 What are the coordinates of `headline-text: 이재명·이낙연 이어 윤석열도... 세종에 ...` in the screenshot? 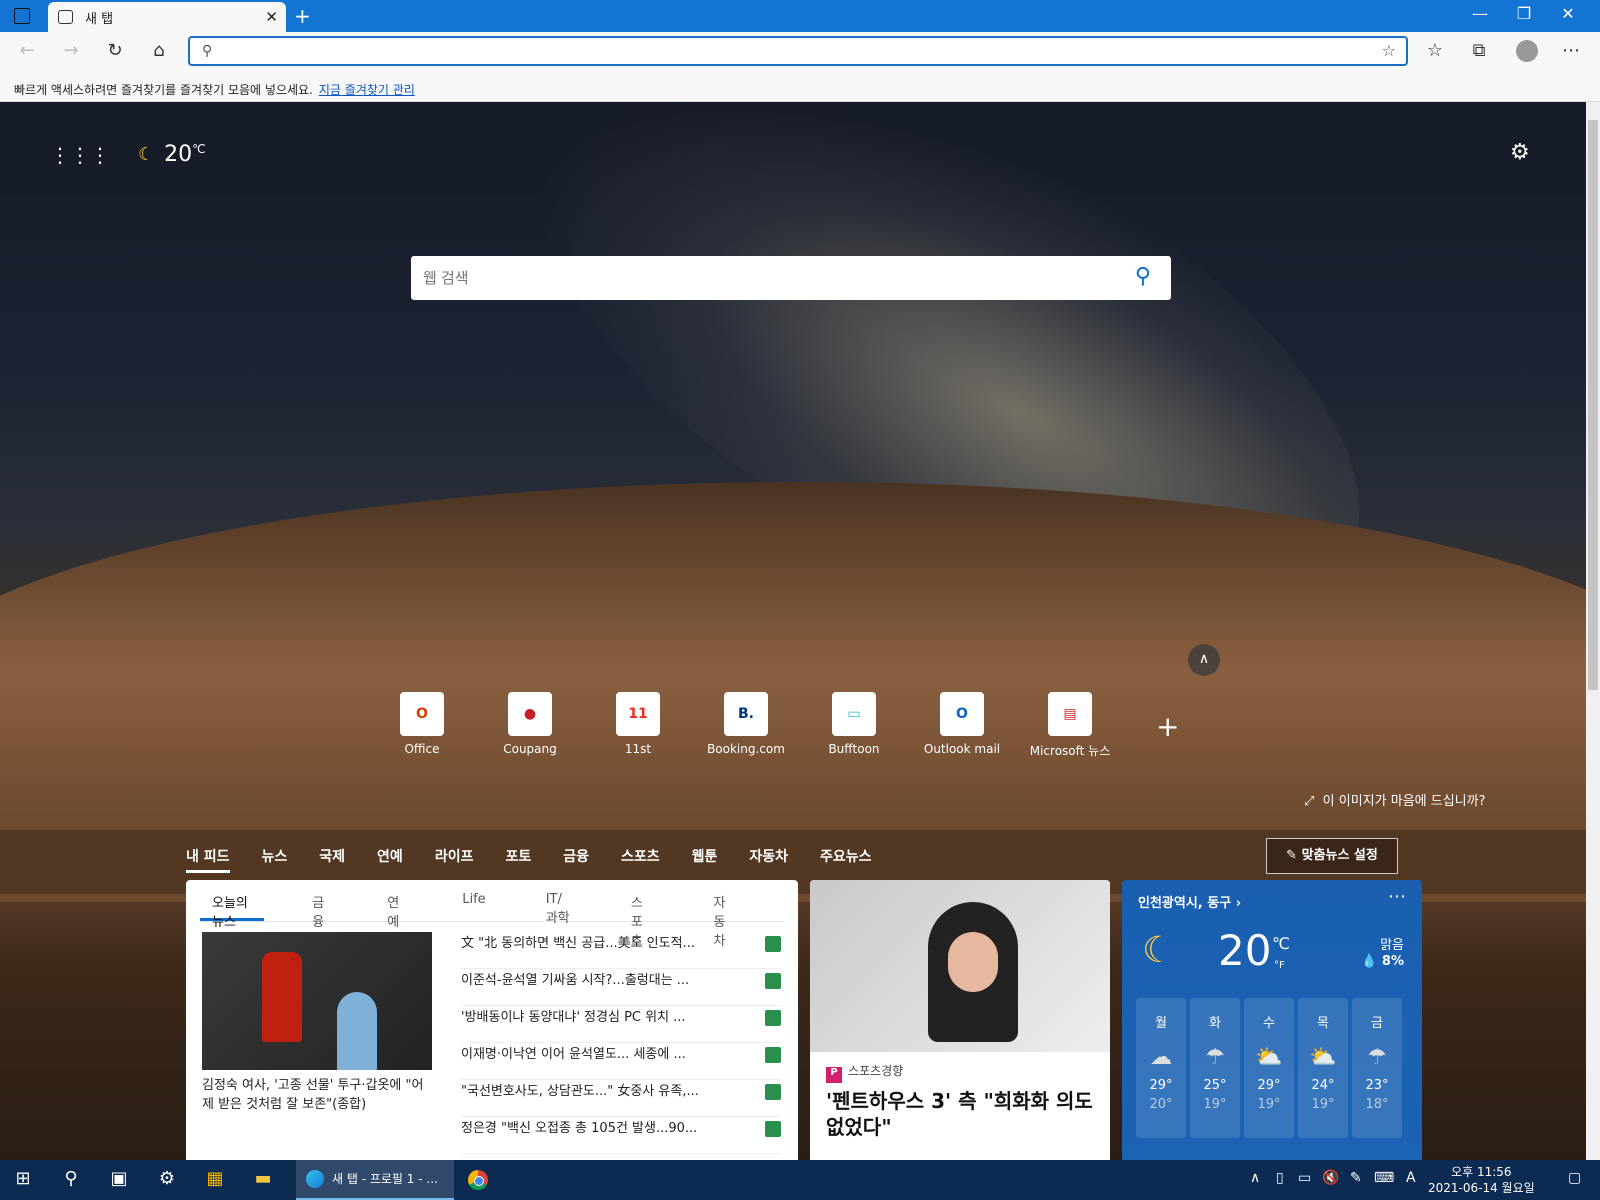 It's located at (573, 1054).